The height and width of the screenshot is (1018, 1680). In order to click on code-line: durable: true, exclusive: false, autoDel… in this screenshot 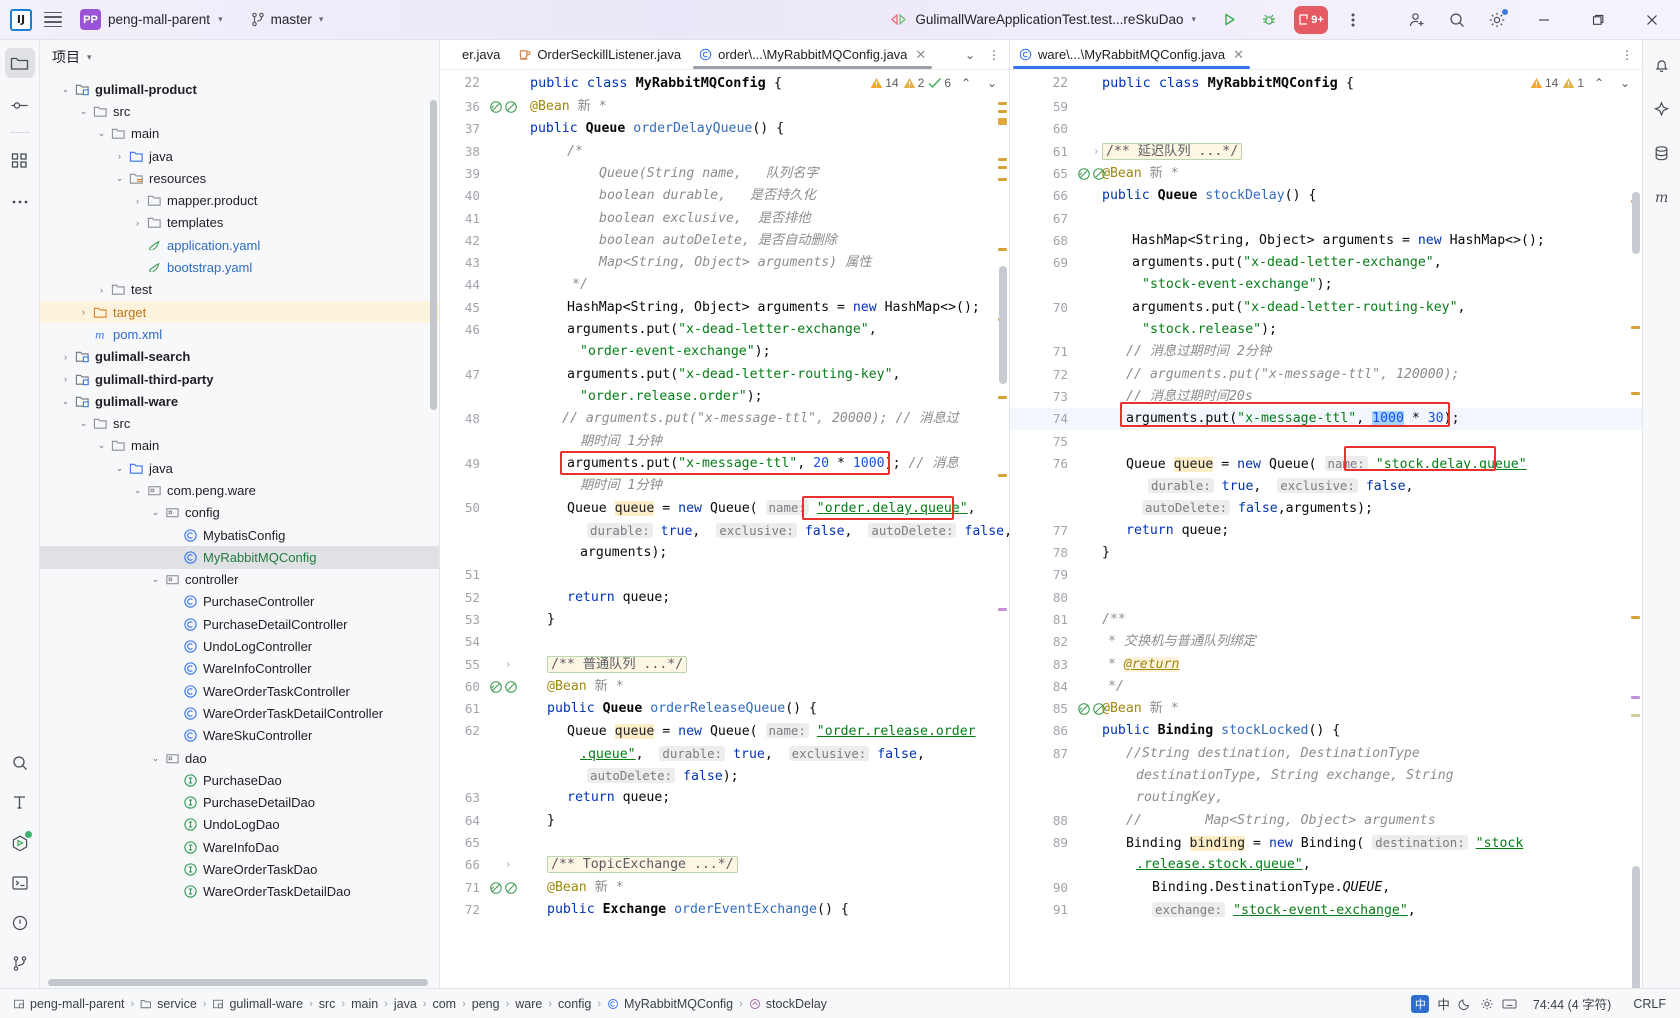, I will do `click(750, 531)`.